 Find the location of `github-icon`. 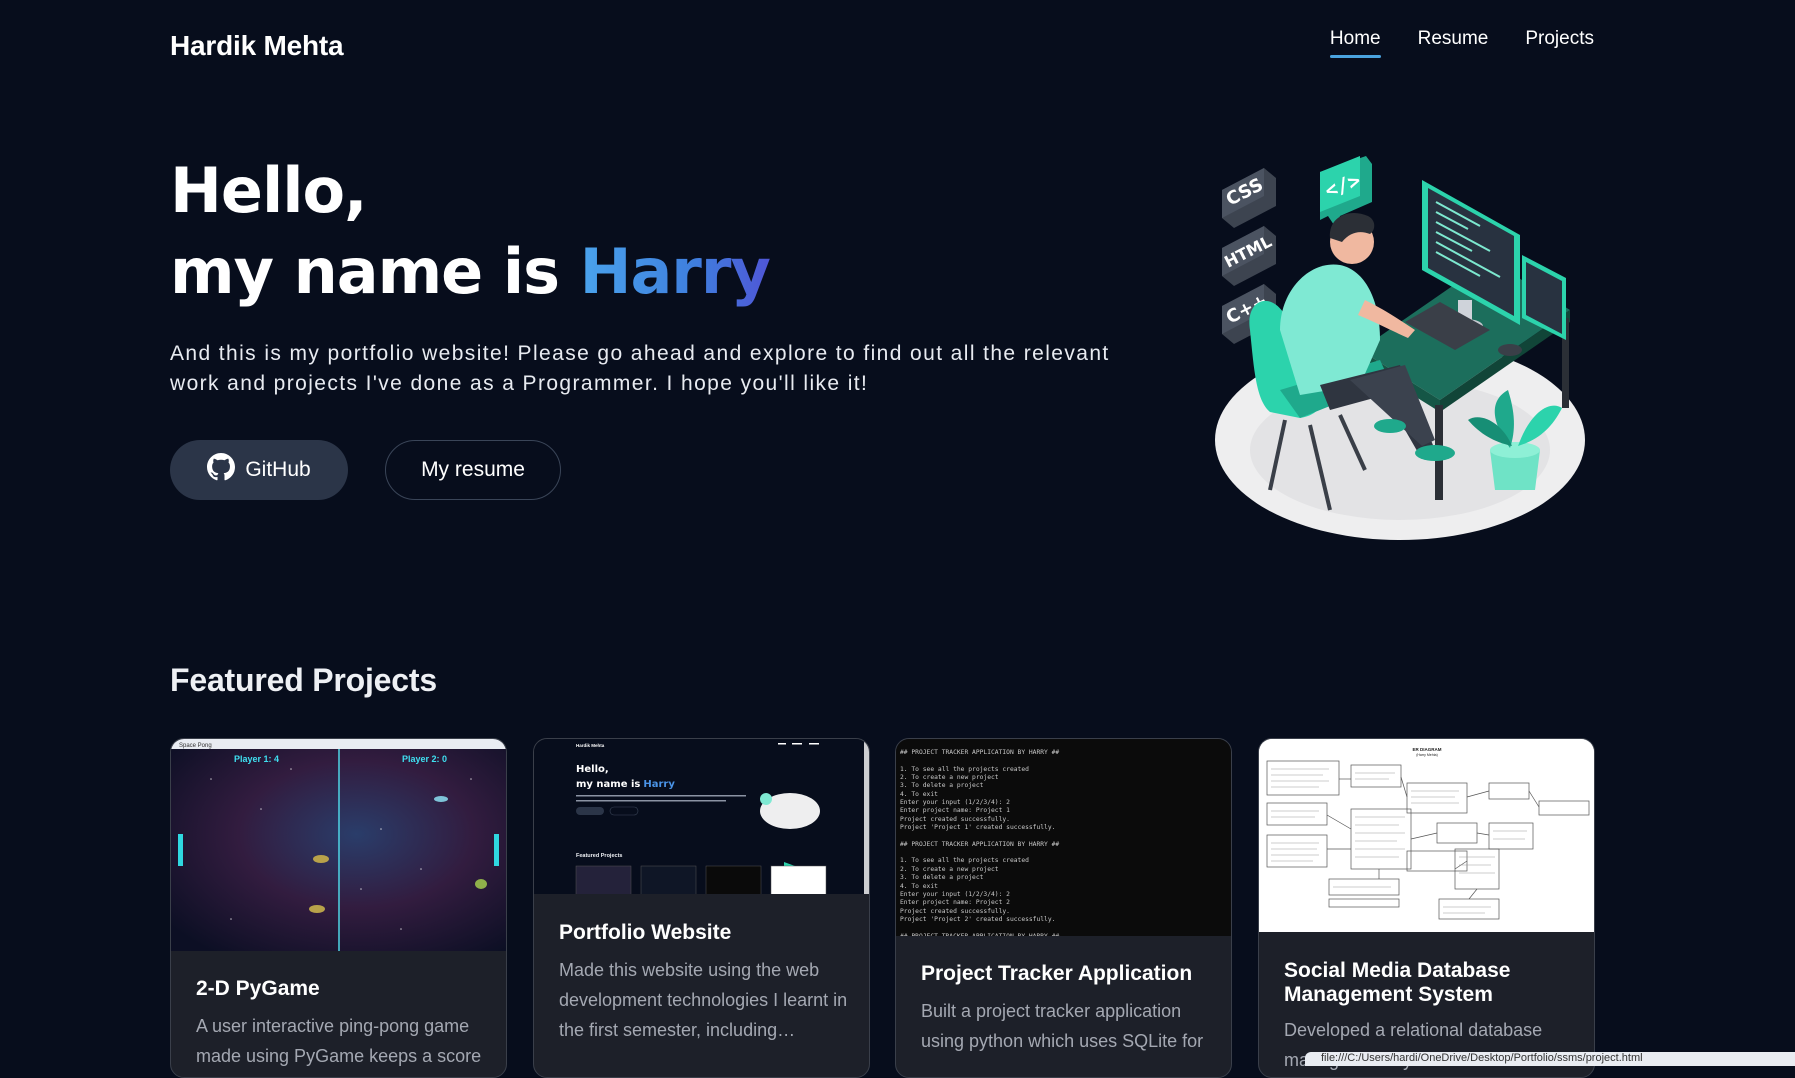

github-icon is located at coordinates (221, 470).